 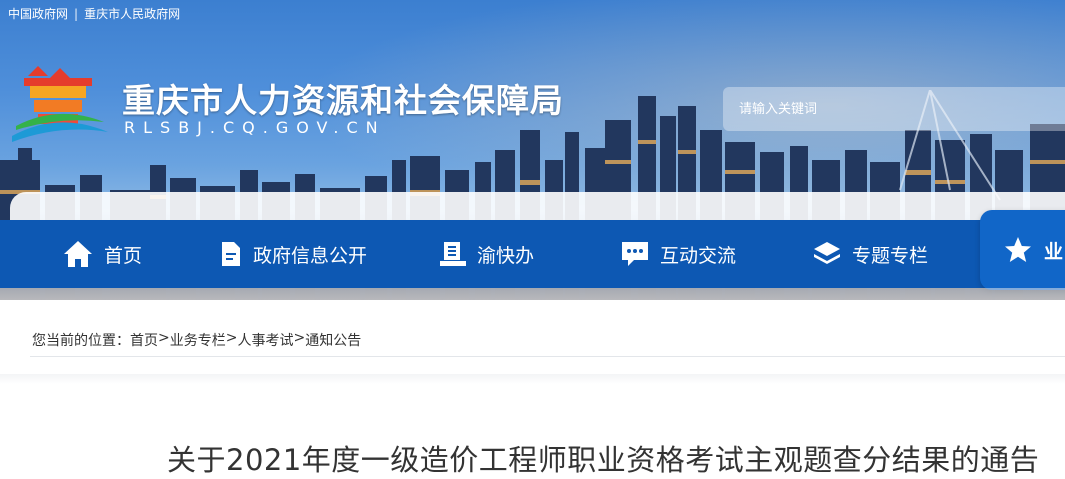 What do you see at coordinates (231, 254) in the screenshot?
I see `document-icon` at bounding box center [231, 254].